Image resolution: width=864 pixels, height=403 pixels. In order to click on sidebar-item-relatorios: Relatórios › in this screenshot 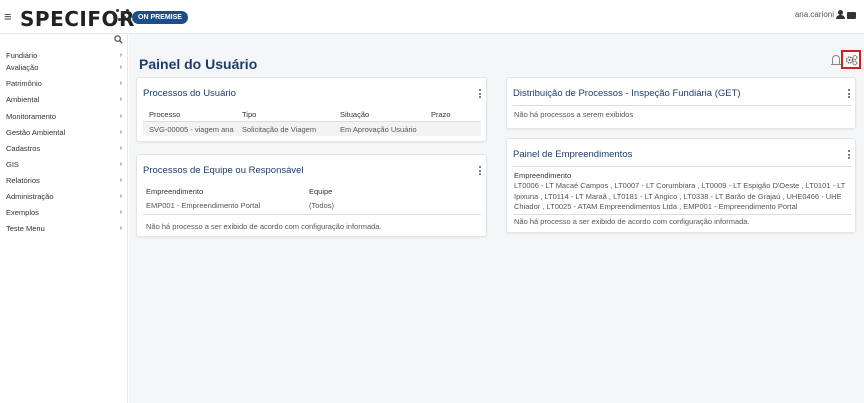, I will do `click(65, 181)`.